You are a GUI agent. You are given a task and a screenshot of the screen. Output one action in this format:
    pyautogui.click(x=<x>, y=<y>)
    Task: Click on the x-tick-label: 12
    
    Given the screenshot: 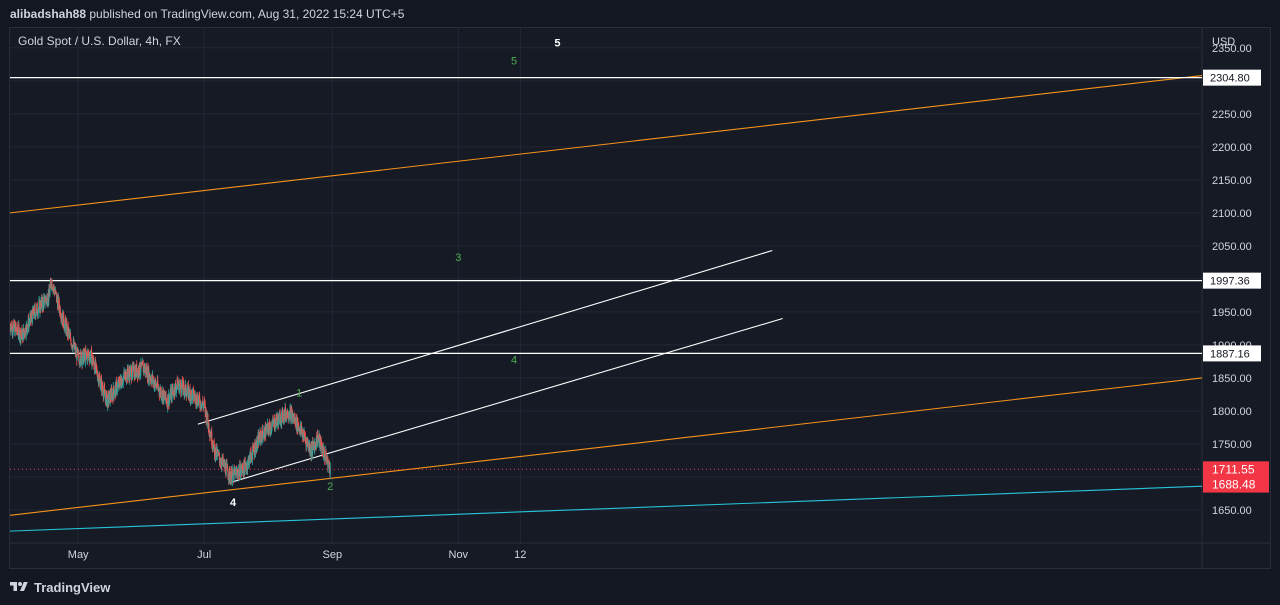 What is the action you would take?
    pyautogui.click(x=520, y=555)
    